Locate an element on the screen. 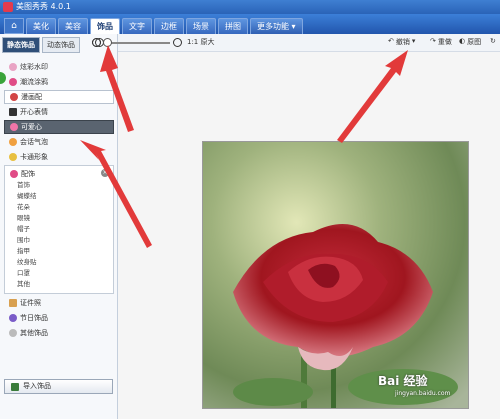 The width and height of the screenshot is (500, 419). category-item: 炫彩水印 is located at coordinates (59, 67).